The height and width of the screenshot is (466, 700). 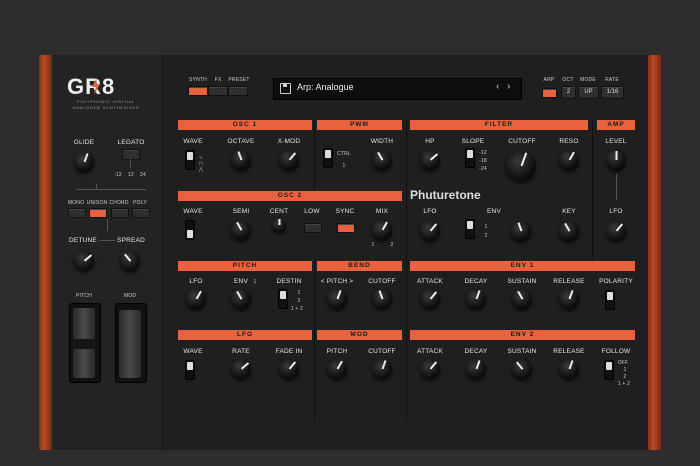 What do you see at coordinates (193, 211) in the screenshot?
I see `osc2-wave-label: WAVE` at bounding box center [193, 211].